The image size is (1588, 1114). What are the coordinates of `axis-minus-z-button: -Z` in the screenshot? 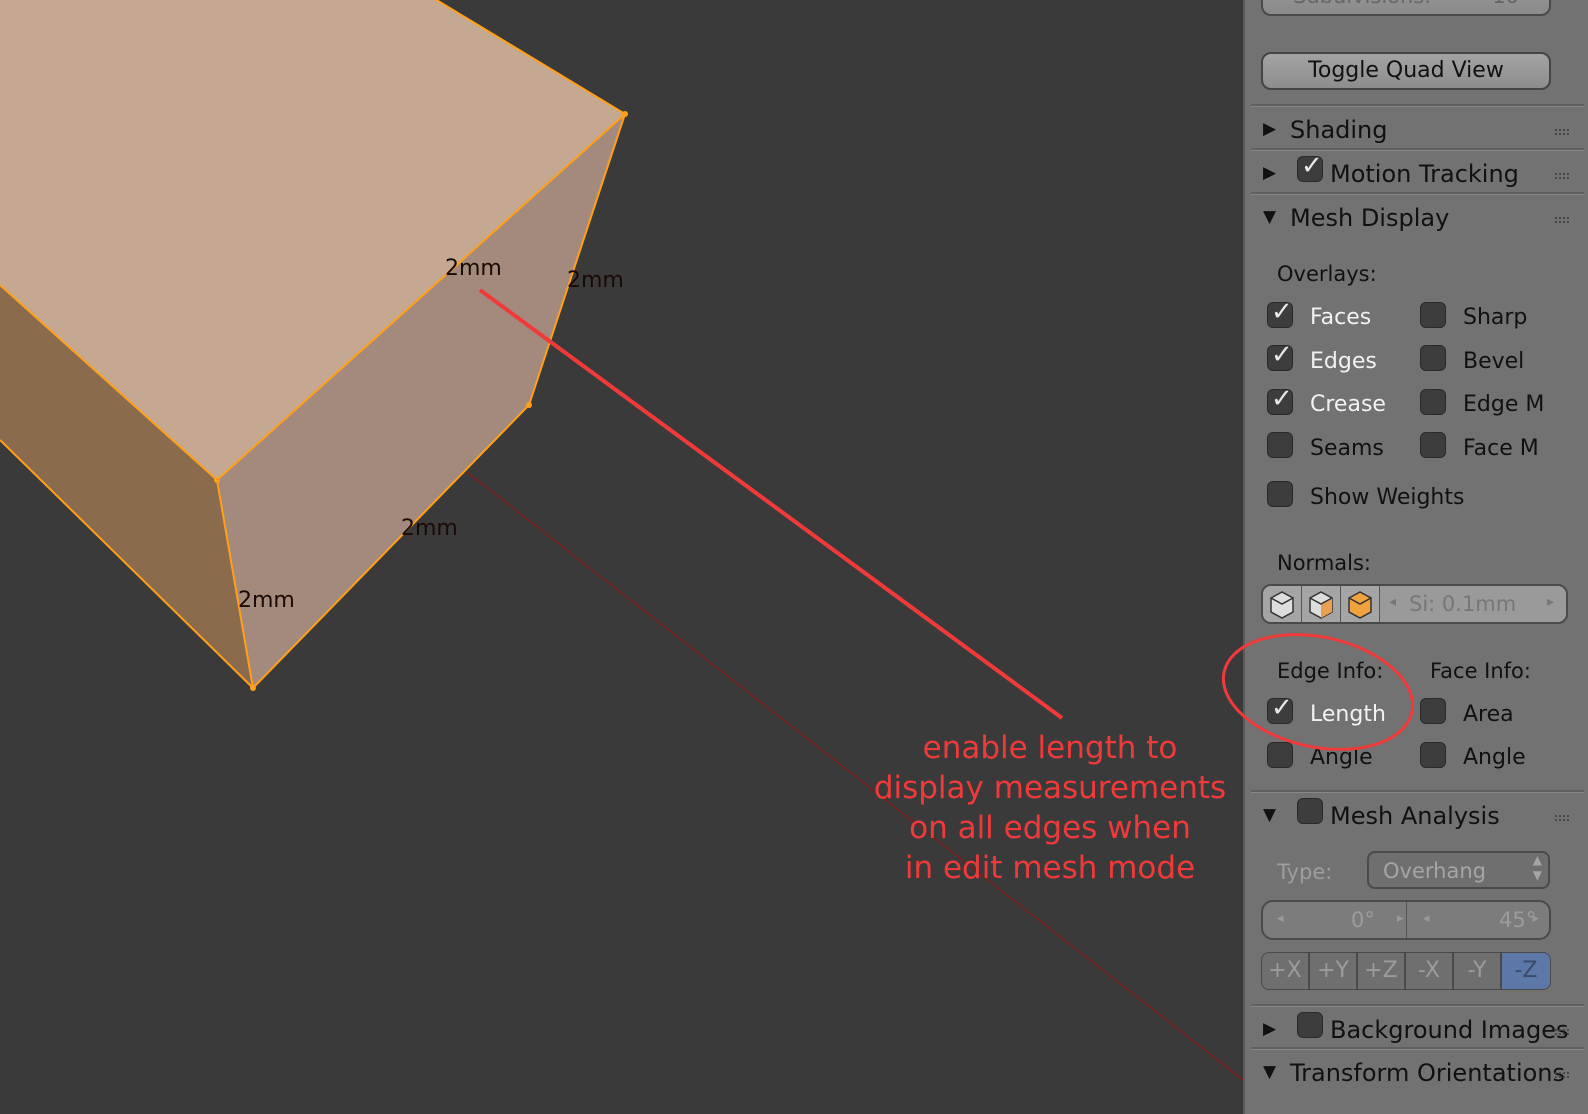 It's located at (1526, 971).